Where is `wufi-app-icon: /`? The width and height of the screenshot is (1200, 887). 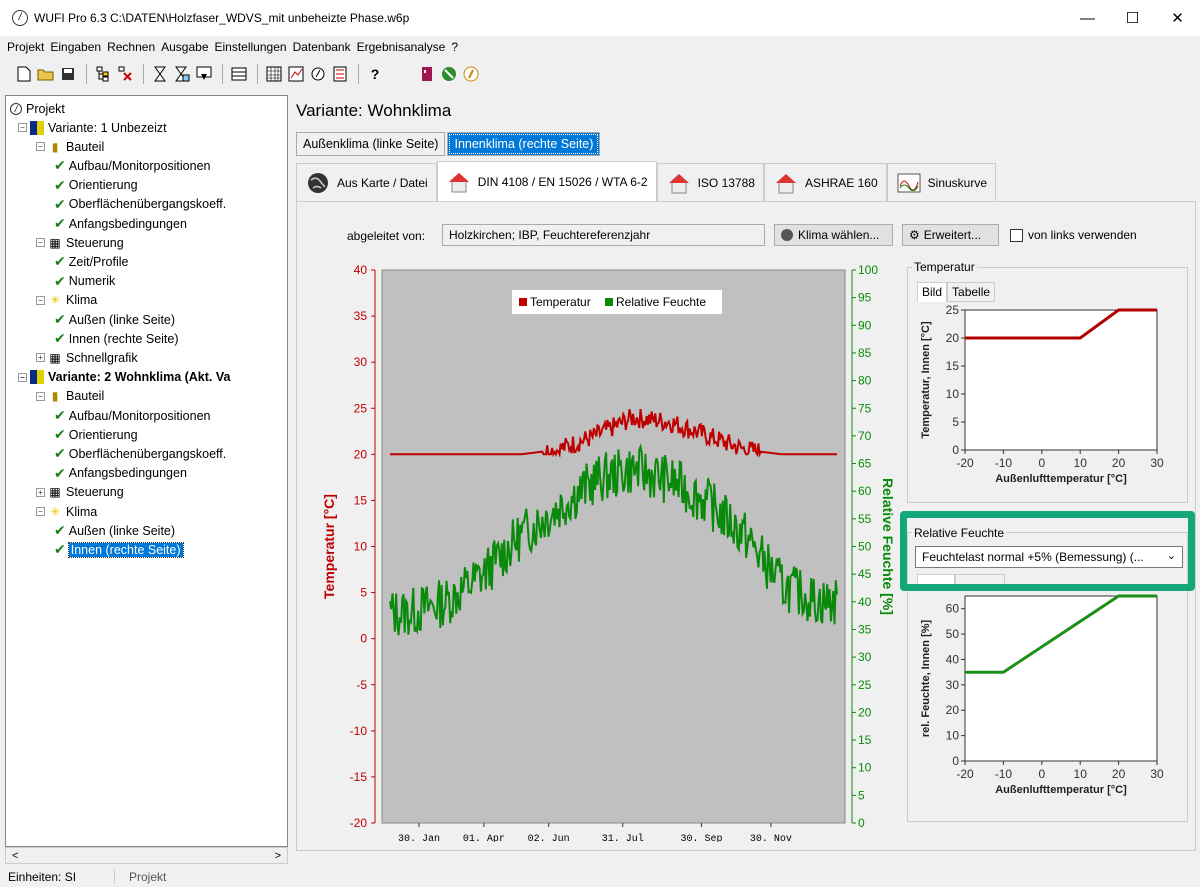
wufi-app-icon: / is located at coordinates (20, 18).